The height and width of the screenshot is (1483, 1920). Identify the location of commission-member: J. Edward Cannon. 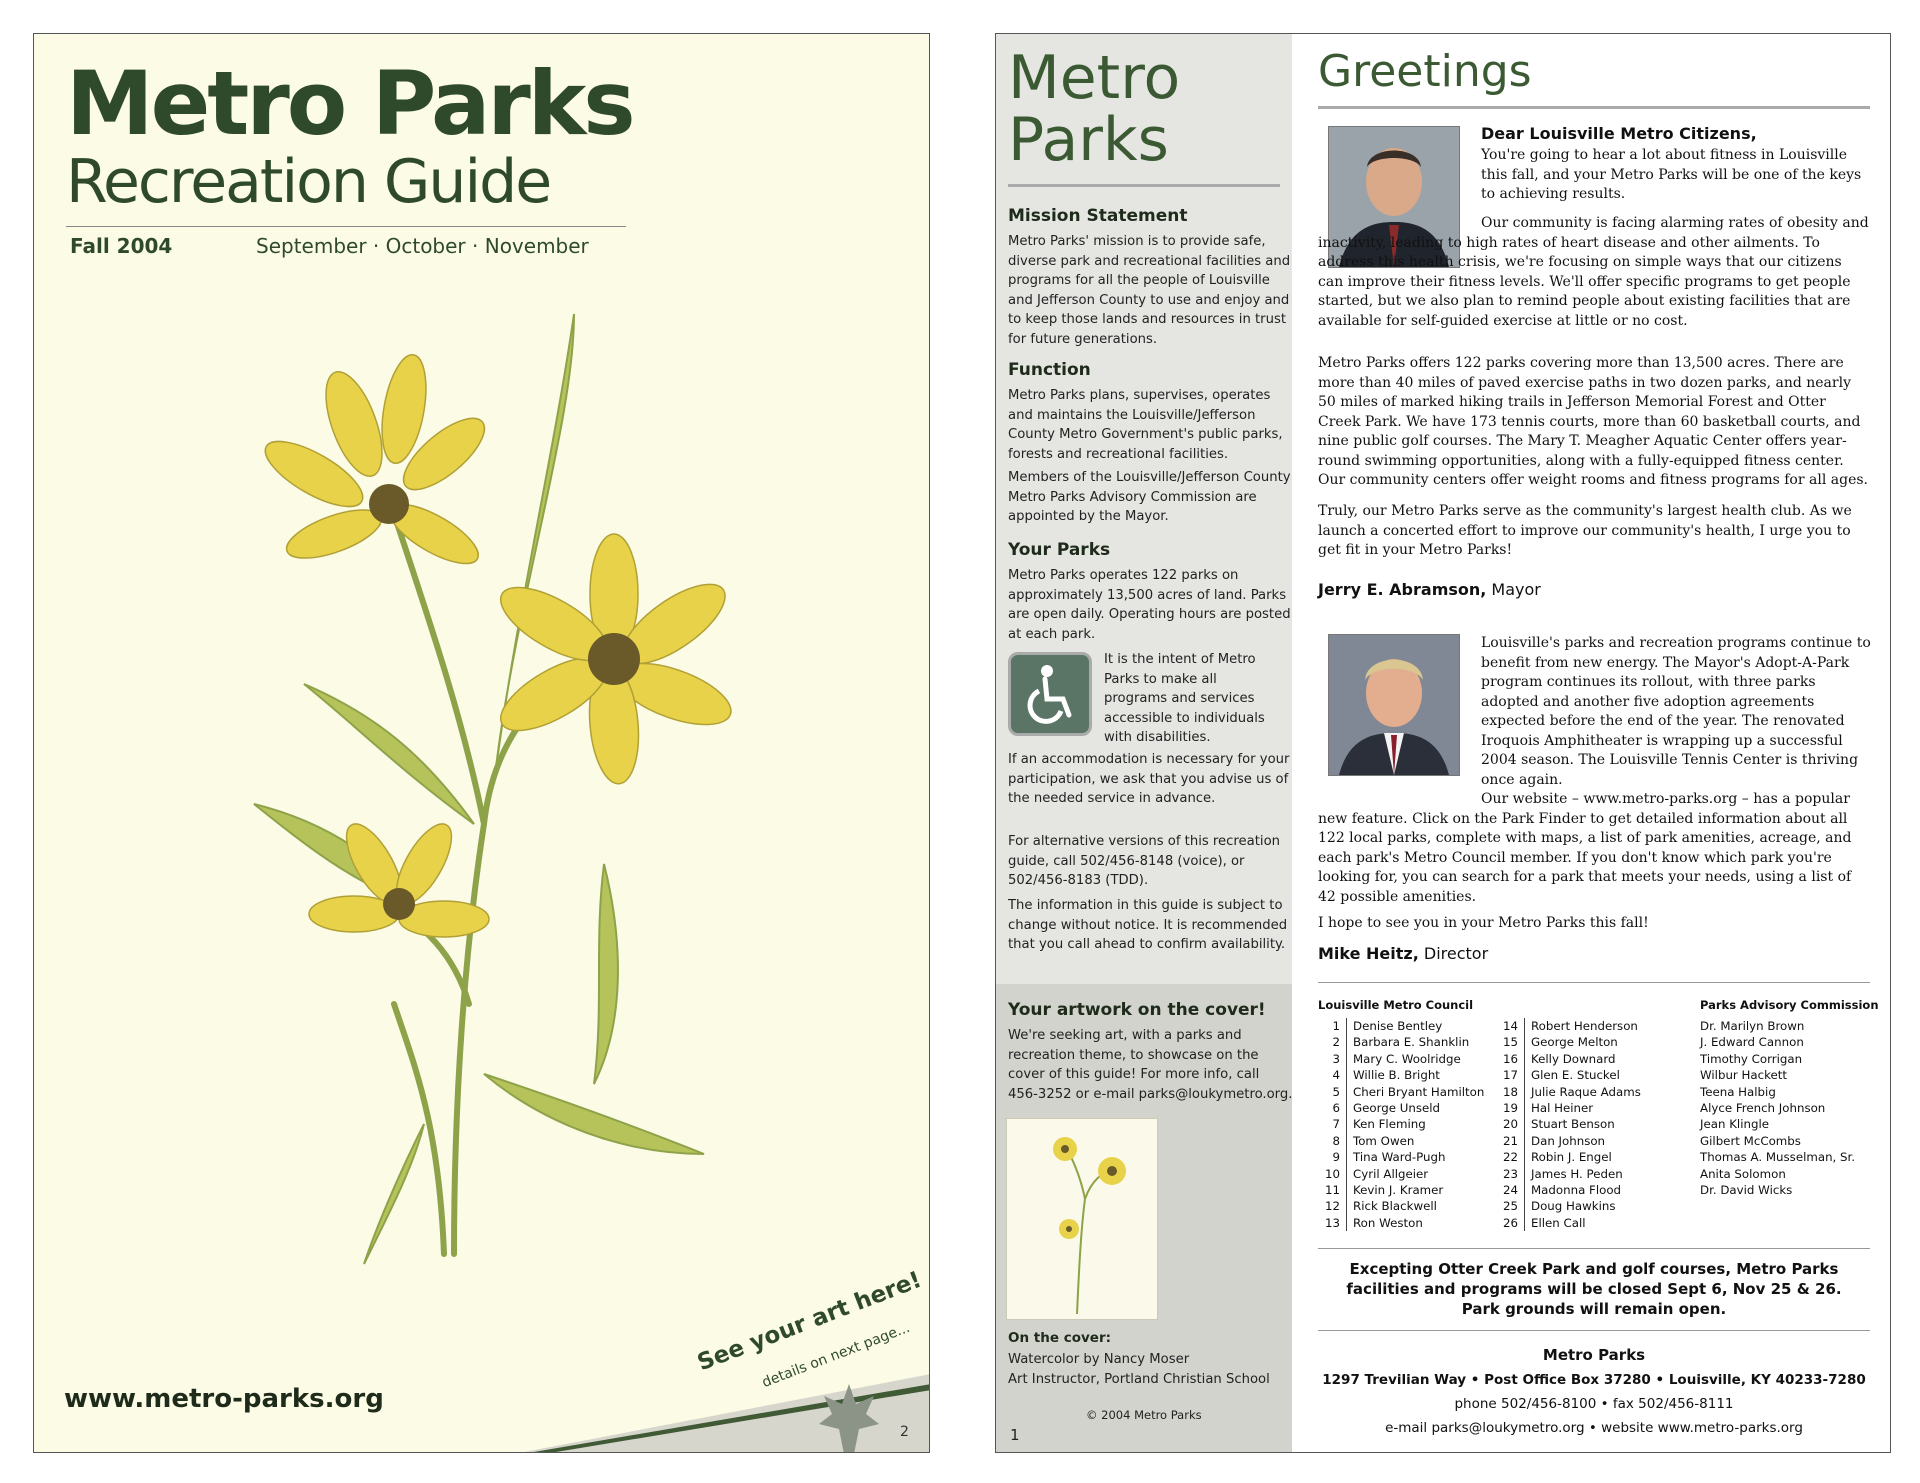
(1752, 1042).